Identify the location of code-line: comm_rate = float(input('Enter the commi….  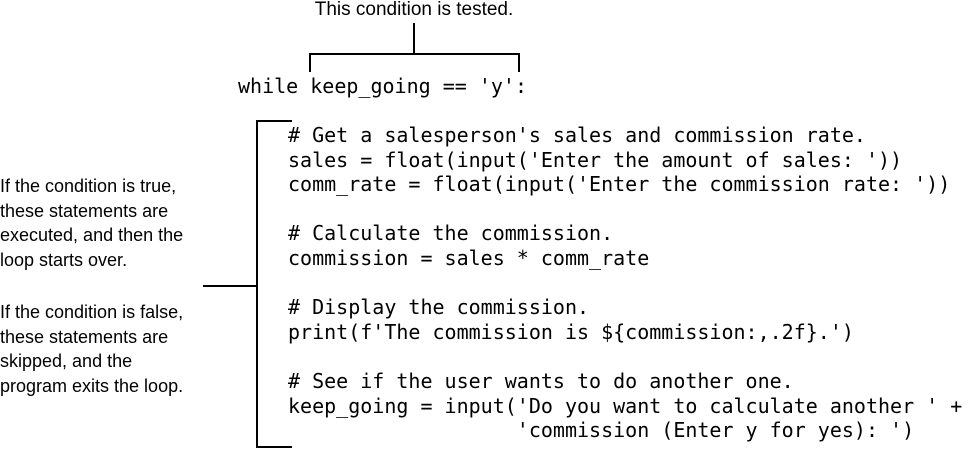
(619, 184).